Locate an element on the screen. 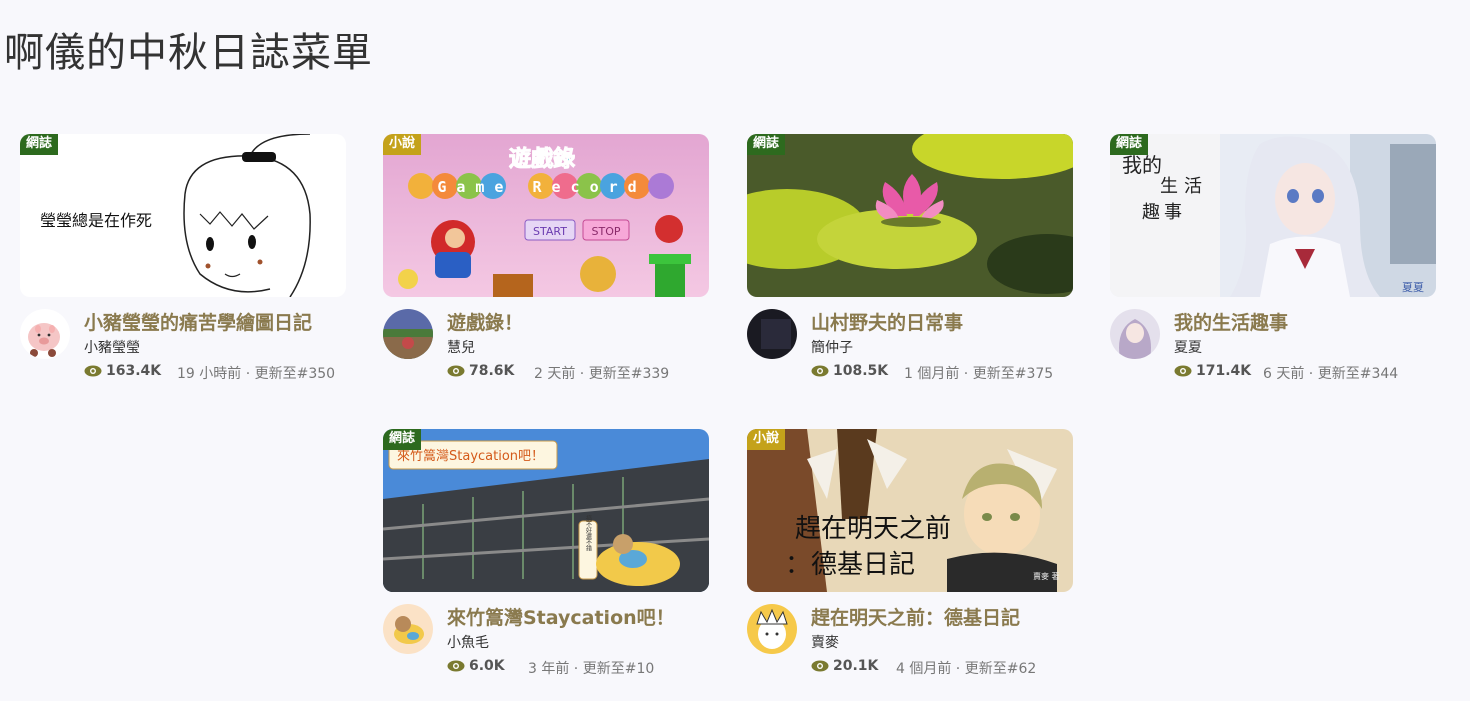 This screenshot has height=701, width=1470. card-author: 賣麥 is located at coordinates (825, 642).